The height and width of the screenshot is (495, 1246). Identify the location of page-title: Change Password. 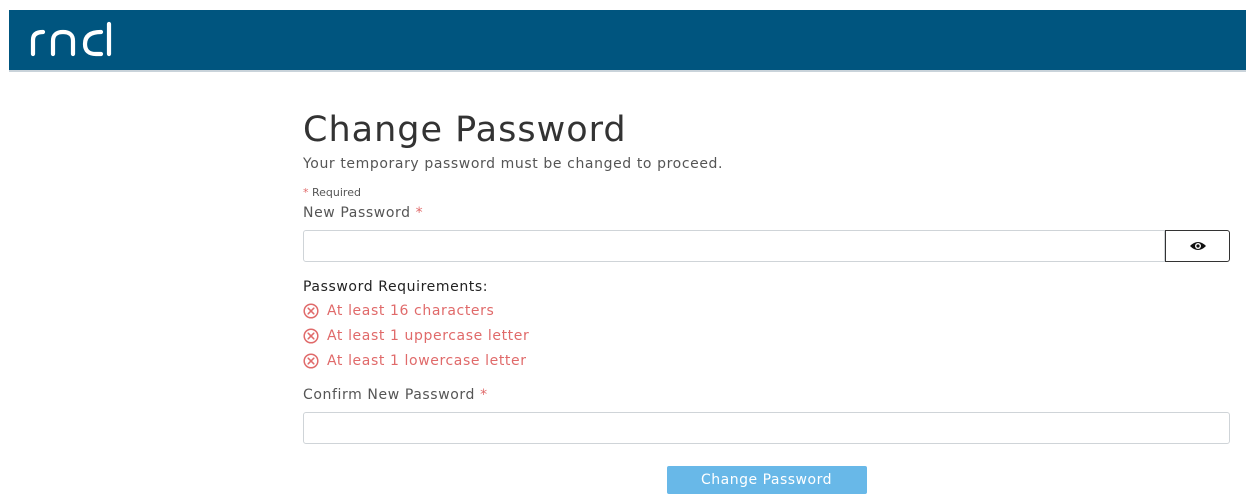
(465, 130).